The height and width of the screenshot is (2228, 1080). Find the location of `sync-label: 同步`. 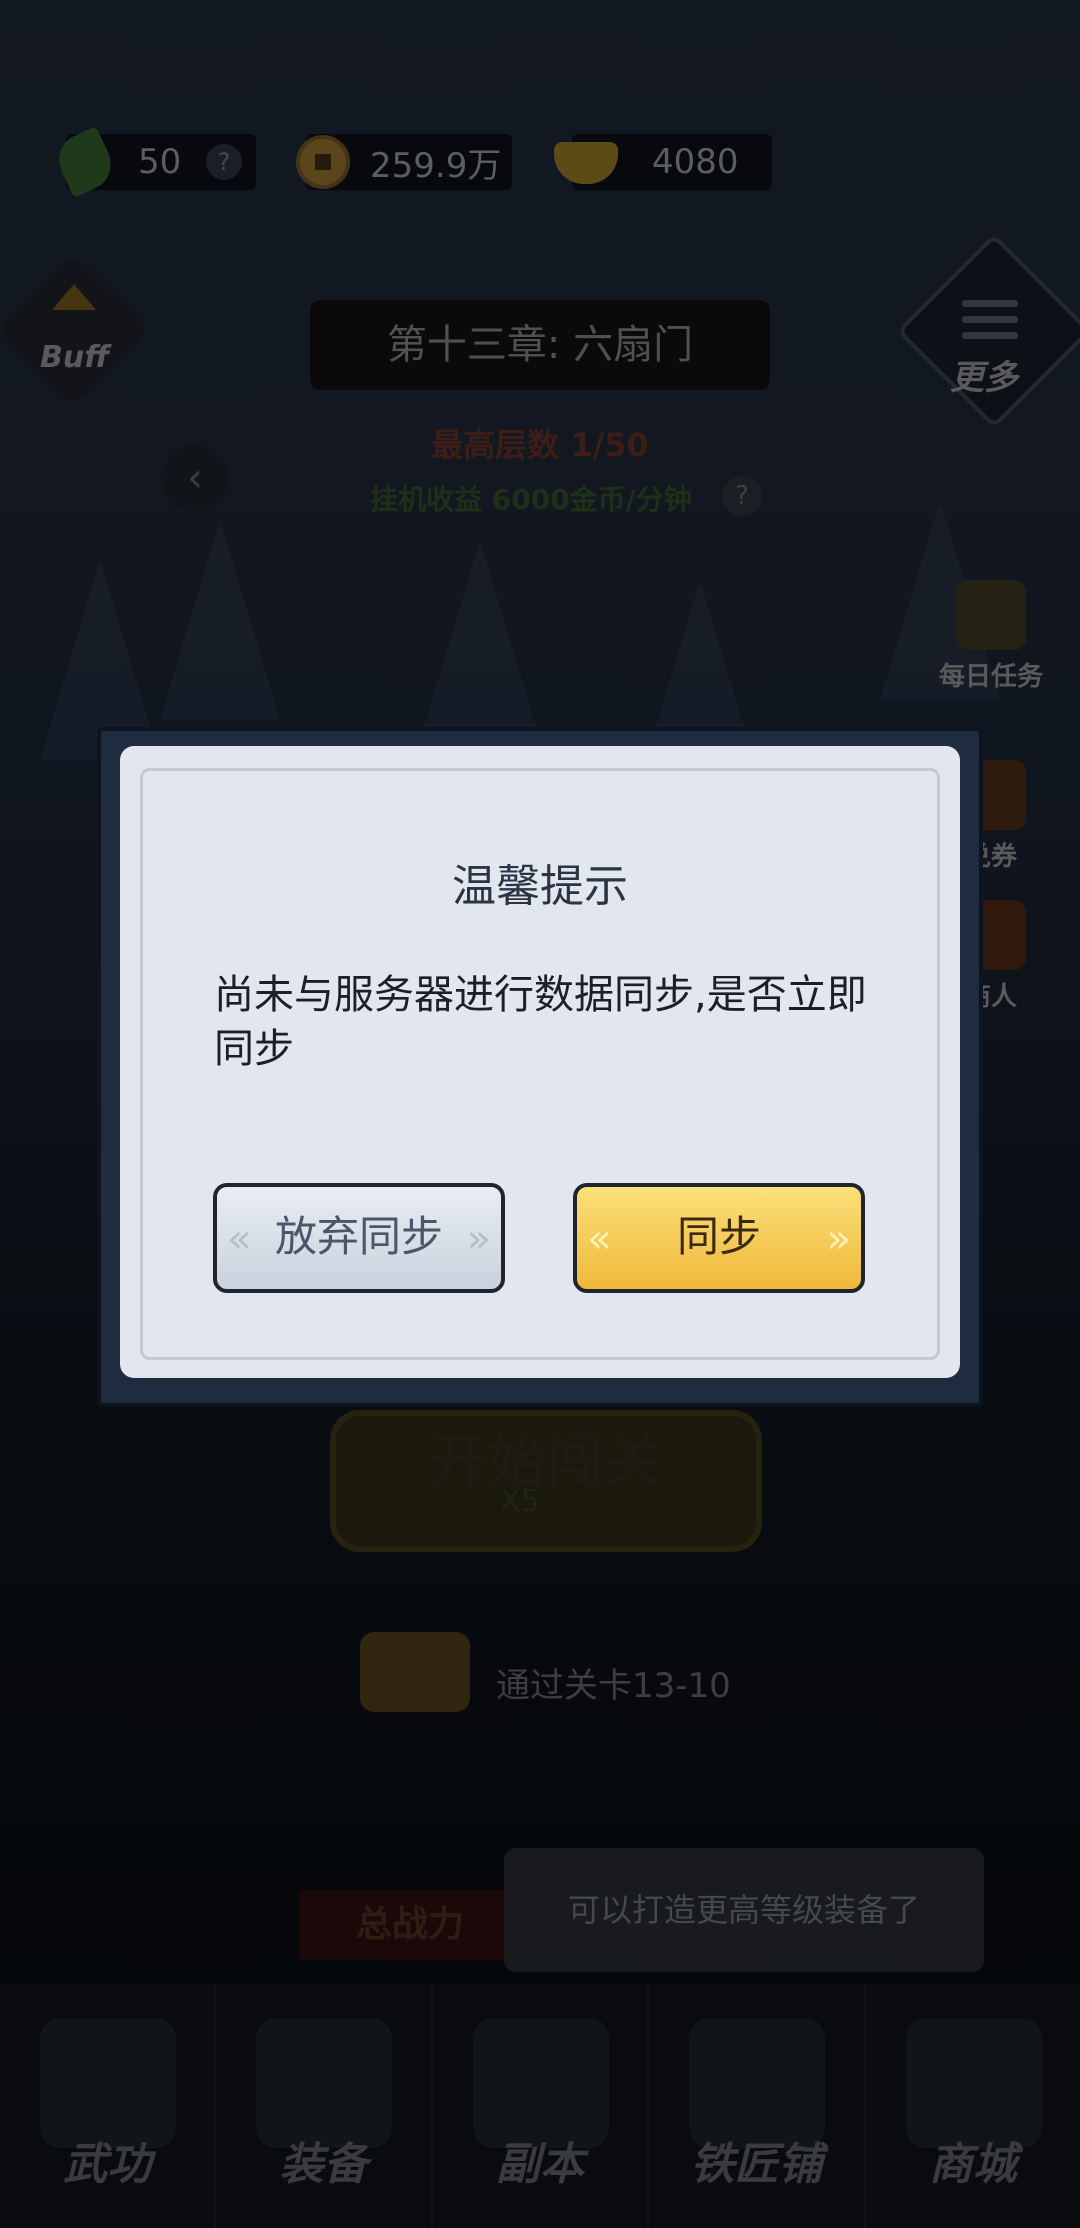

sync-label: 同步 is located at coordinates (718, 1236).